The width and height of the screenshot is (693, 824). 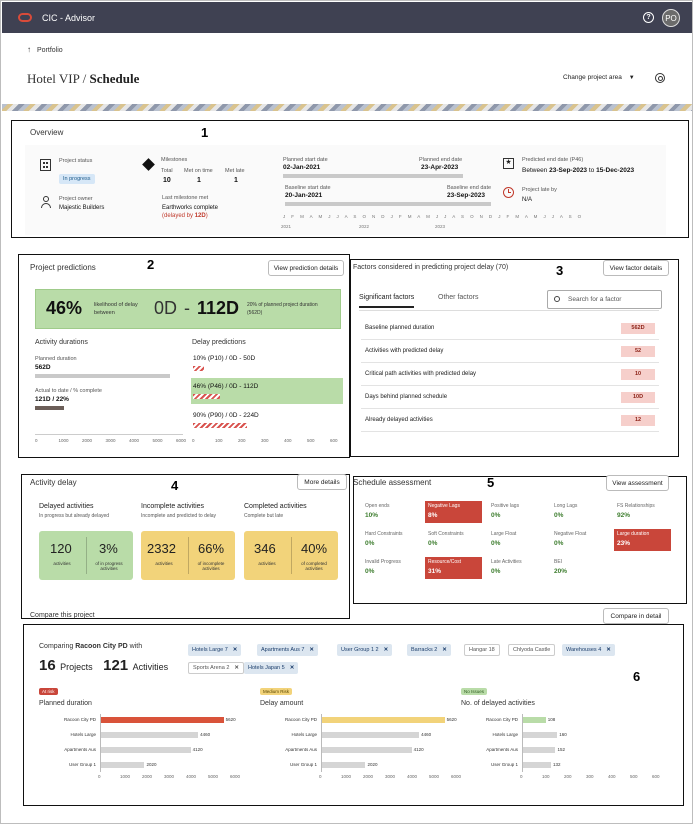 I want to click on view-assessment-button: View assessment, so click(x=637, y=483).